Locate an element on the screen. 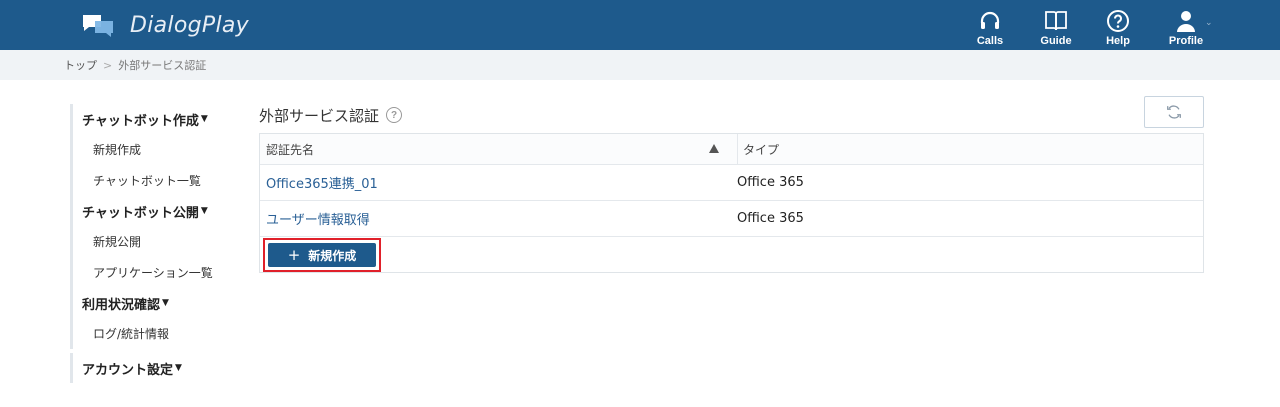 This screenshot has width=1280, height=407. nav-profile: Profile is located at coordinates (1186, 25).